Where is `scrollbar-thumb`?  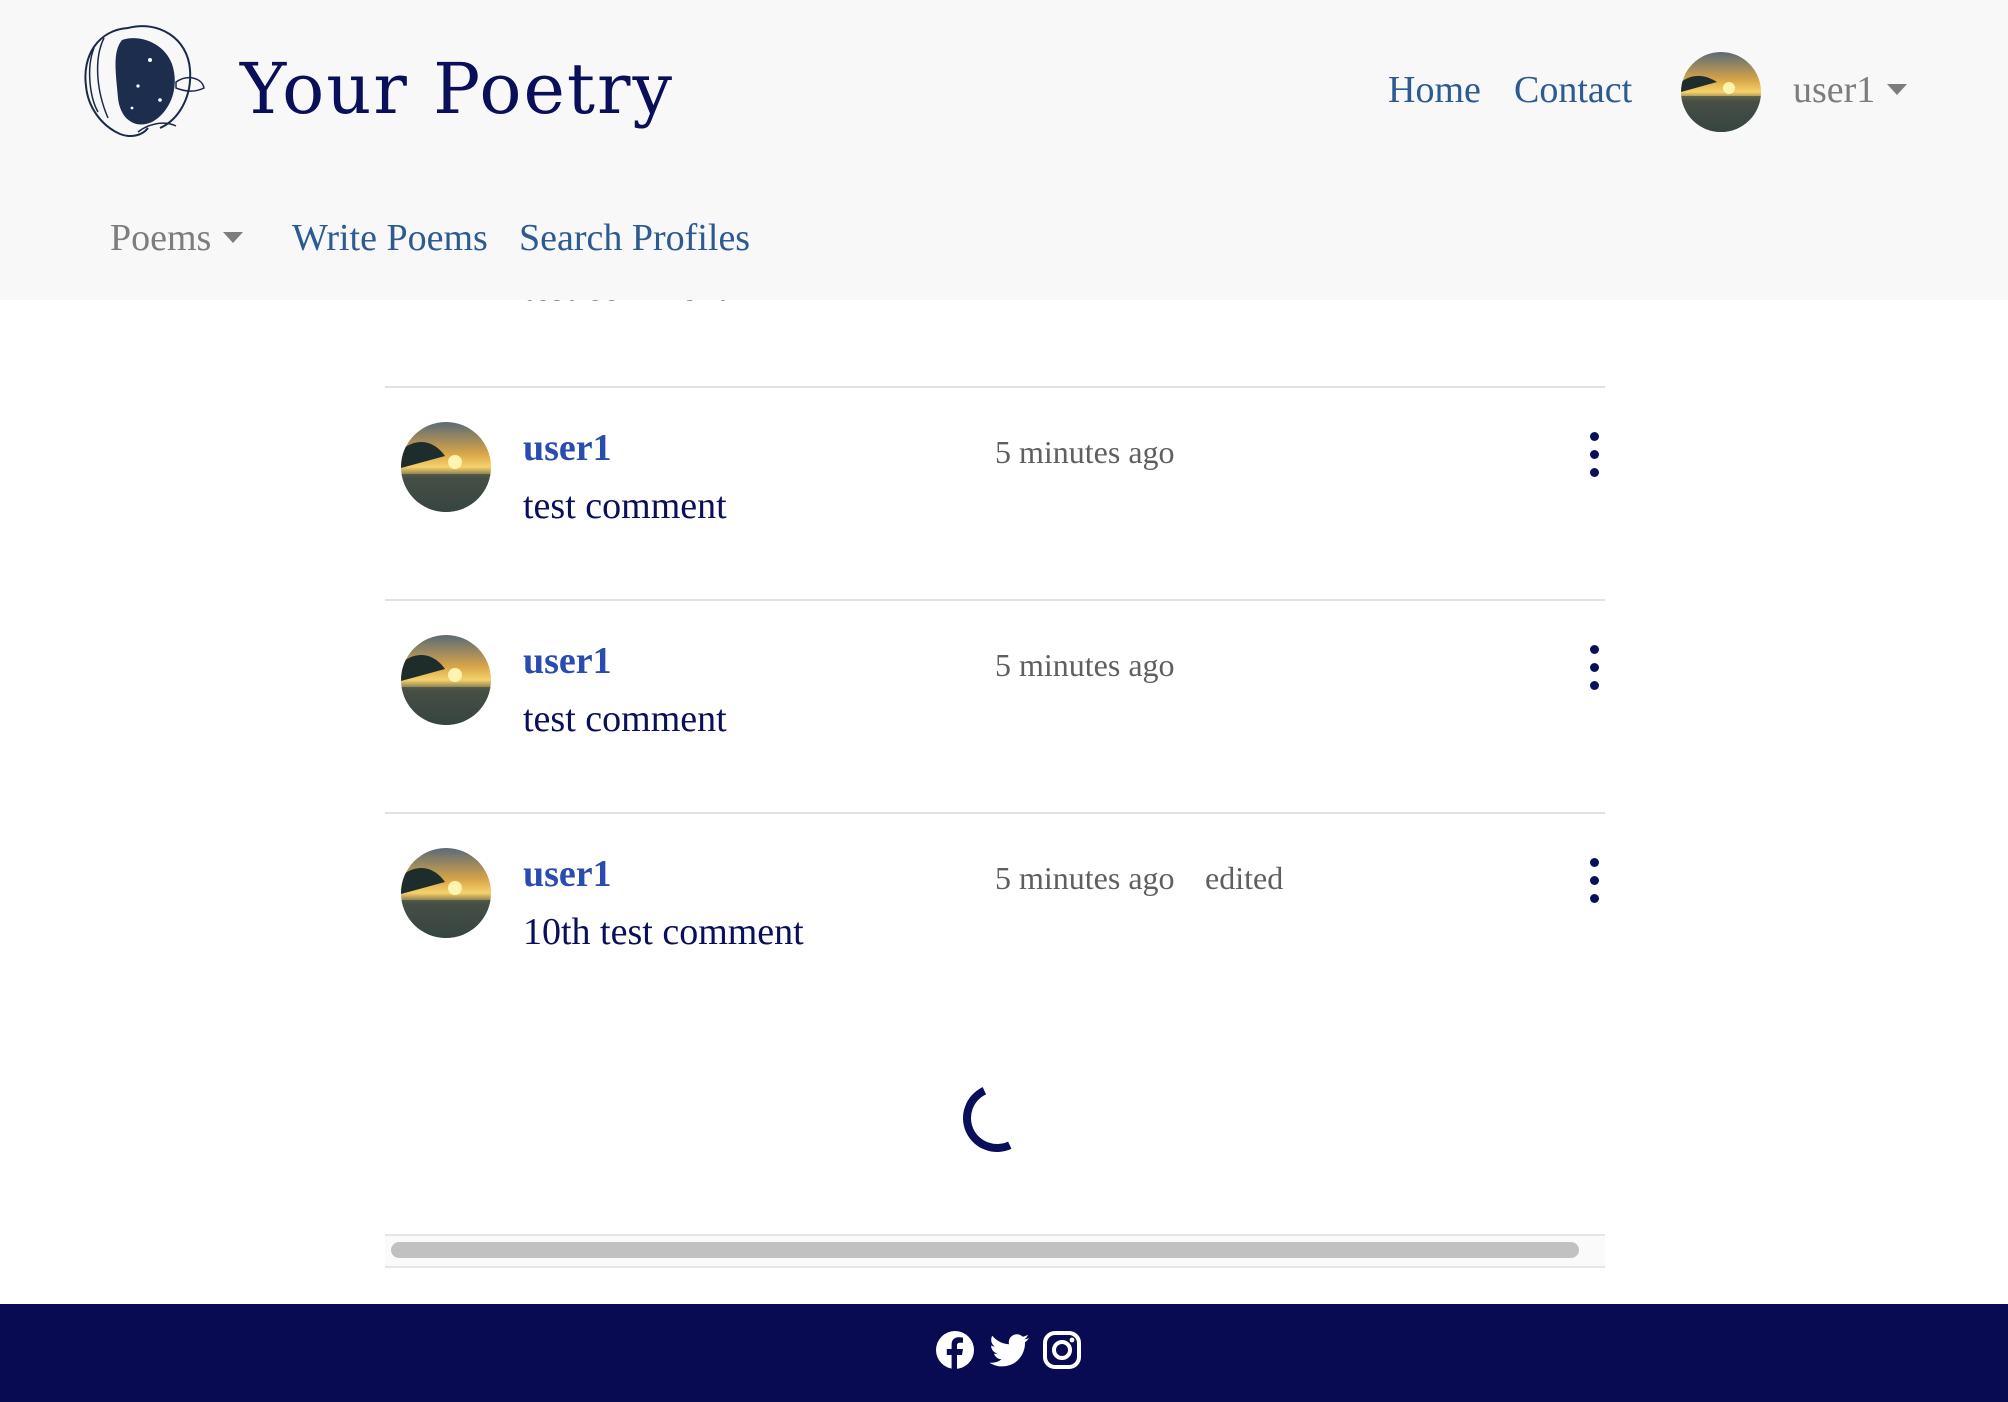 scrollbar-thumb is located at coordinates (985, 1250).